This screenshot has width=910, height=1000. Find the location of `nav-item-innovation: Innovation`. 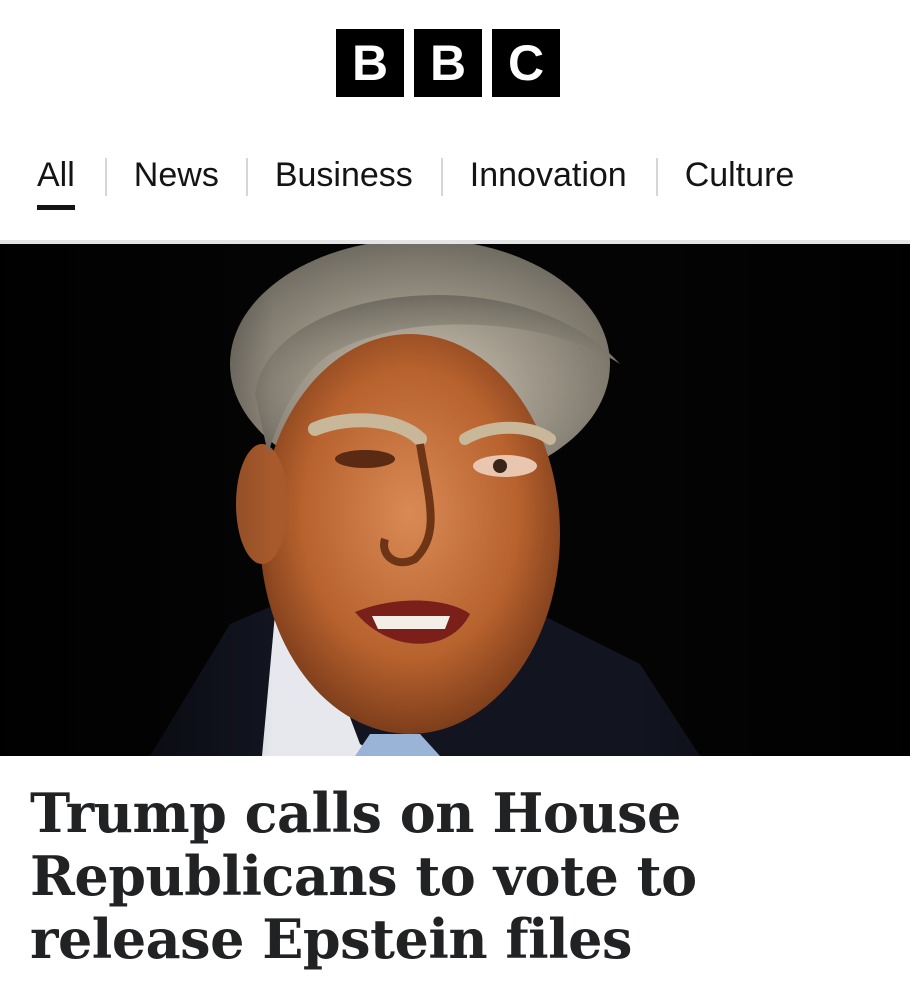

nav-item-innovation: Innovation is located at coordinates (548, 180).